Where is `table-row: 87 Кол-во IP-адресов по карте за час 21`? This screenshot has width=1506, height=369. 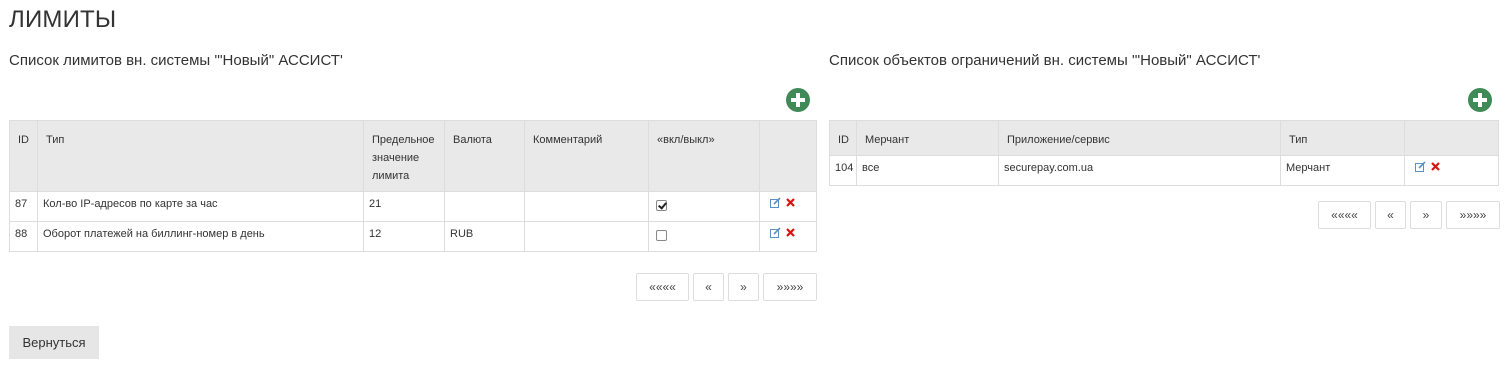 table-row: 87 Кол-во IP-адресов по карте за час 21 is located at coordinates (413, 206).